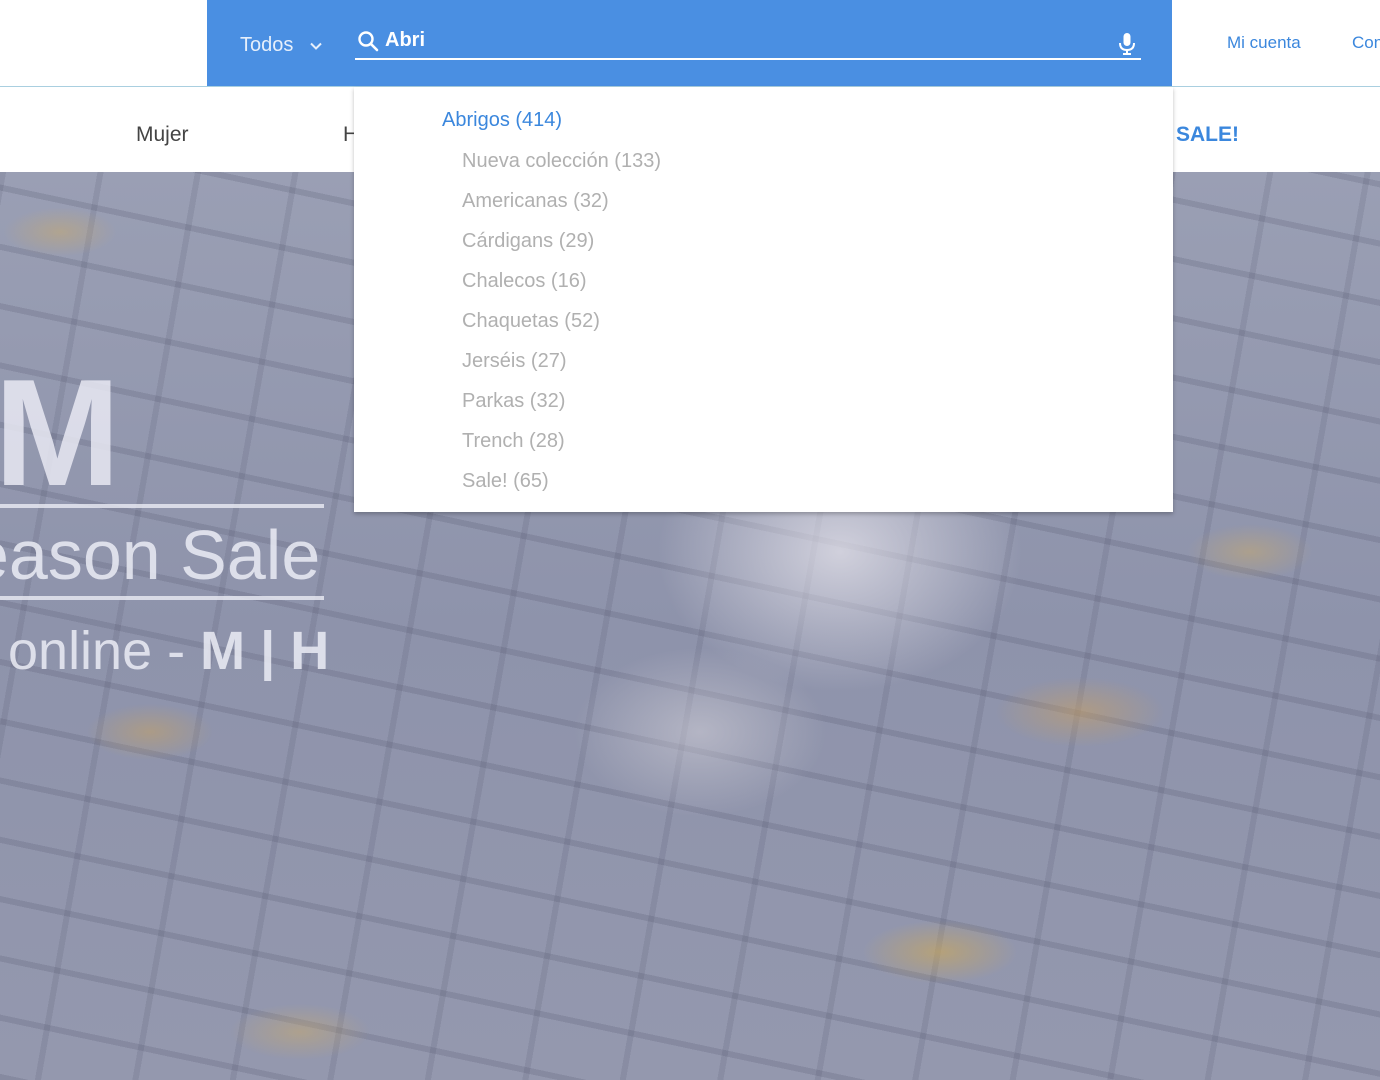  What do you see at coordinates (561, 489) in the screenshot?
I see `suggestion-item: Sale! (65)` at bounding box center [561, 489].